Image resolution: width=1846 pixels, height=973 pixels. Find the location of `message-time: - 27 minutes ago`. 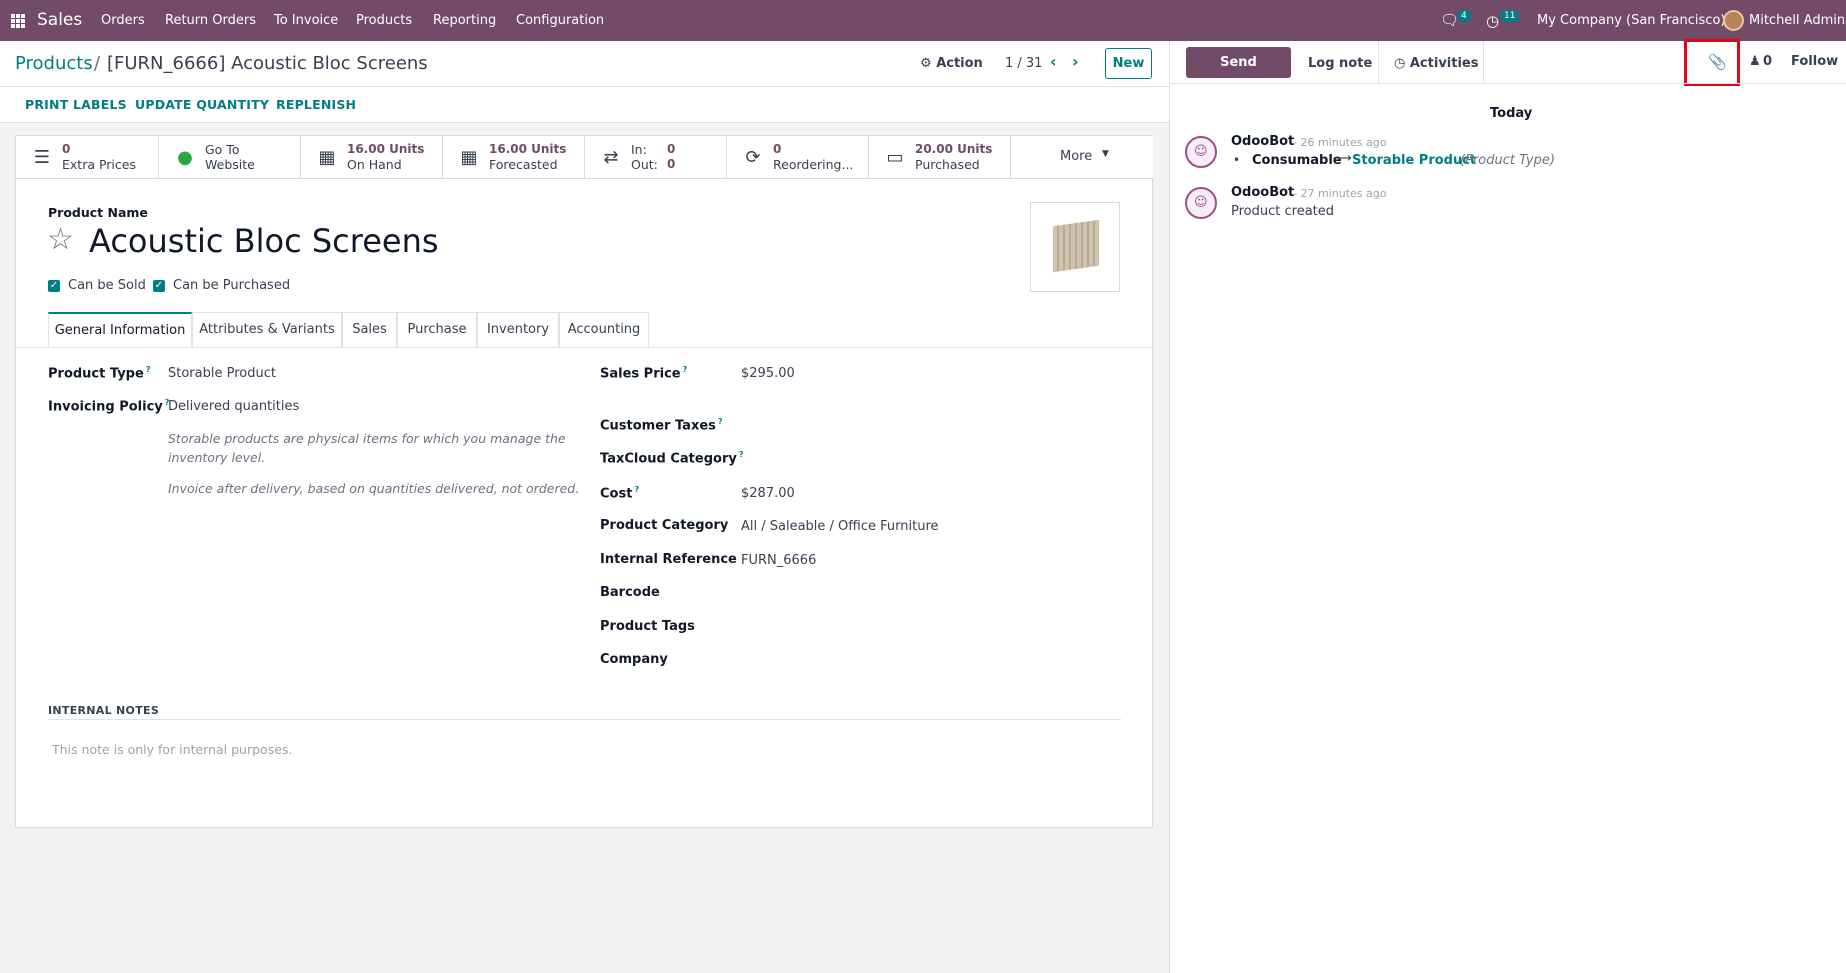

message-time: - 27 minutes ago is located at coordinates (1340, 193).